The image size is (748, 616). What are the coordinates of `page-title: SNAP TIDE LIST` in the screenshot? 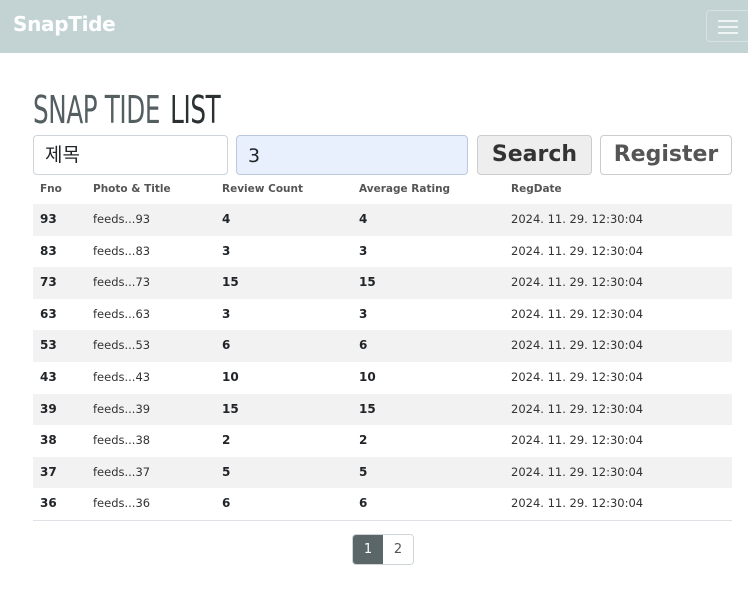 It's located at (127, 110).